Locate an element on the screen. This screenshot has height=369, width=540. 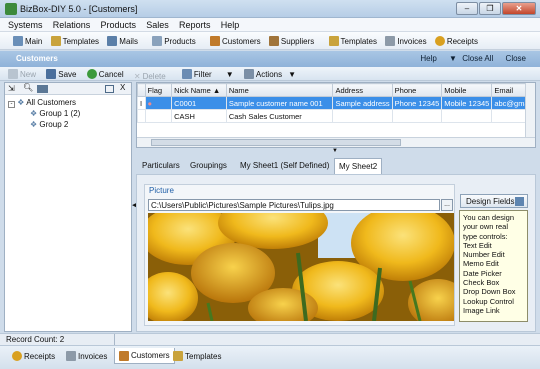
tab-my-sheet2: My Sheet2 is located at coordinates (358, 166).